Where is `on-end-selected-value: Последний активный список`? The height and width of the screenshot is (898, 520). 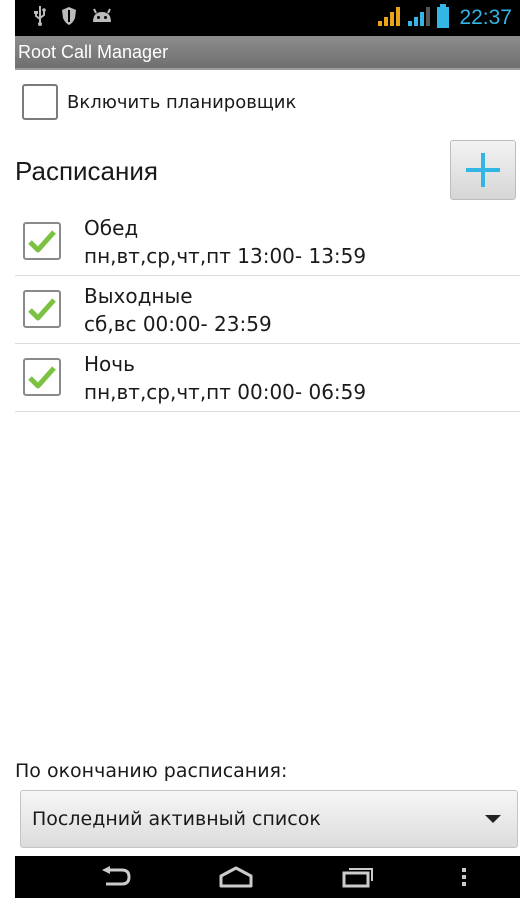 on-end-selected-value: Последний активный список is located at coordinates (176, 819).